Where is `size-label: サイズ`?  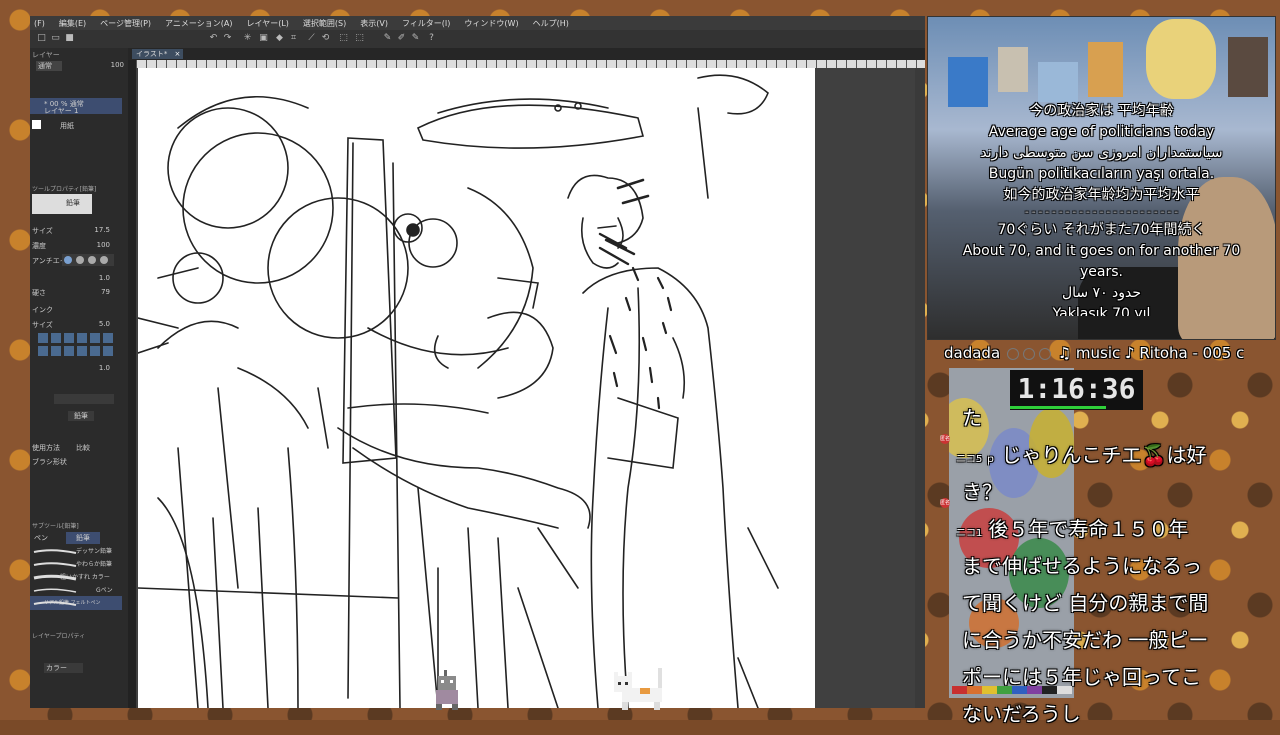
size-label: サイズ is located at coordinates (42, 231).